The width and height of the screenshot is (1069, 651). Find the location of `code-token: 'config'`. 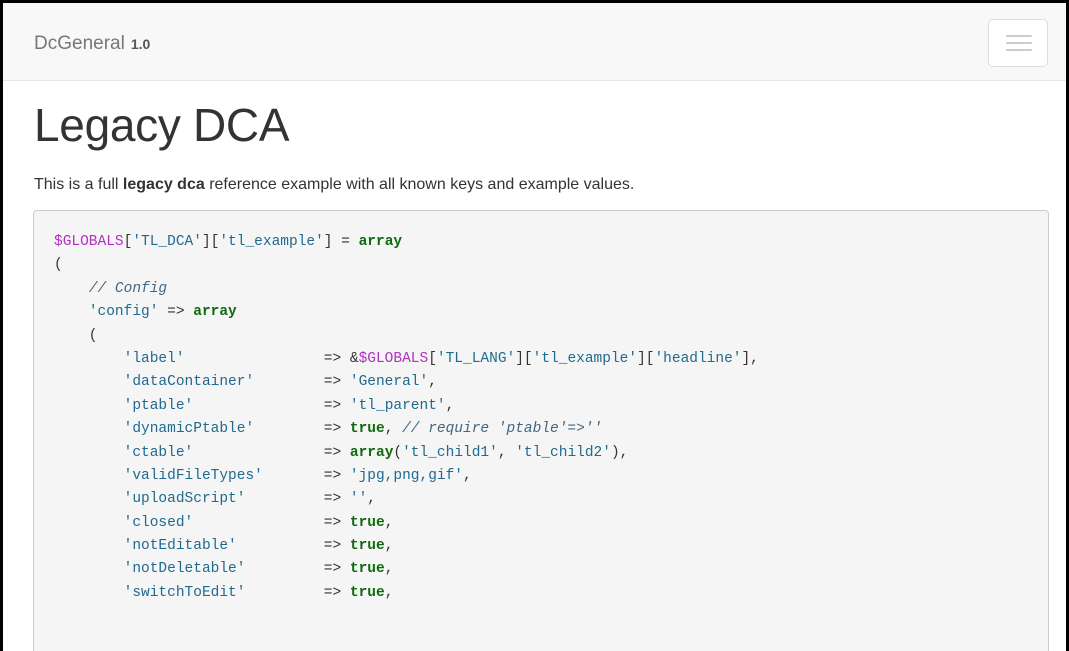

code-token: 'config' is located at coordinates (123, 312).